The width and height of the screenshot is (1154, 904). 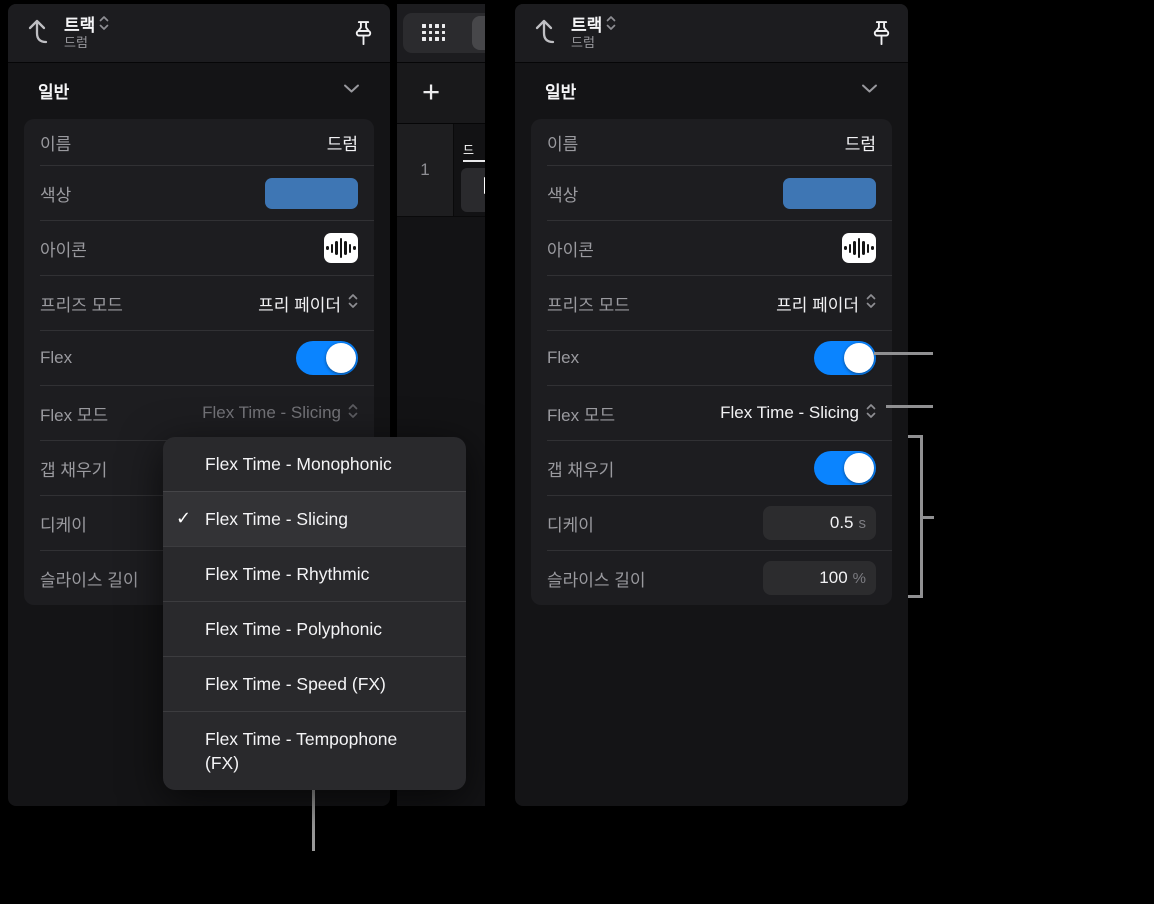 I want to click on callout-line-dropdown, so click(x=313, y=817).